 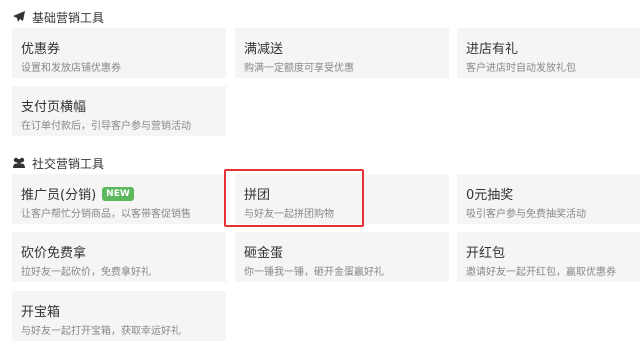 I want to click on tool-card-bargain: 砍价免费拿 拉好友一起砍价，免费拿好礼, so click(x=119, y=257).